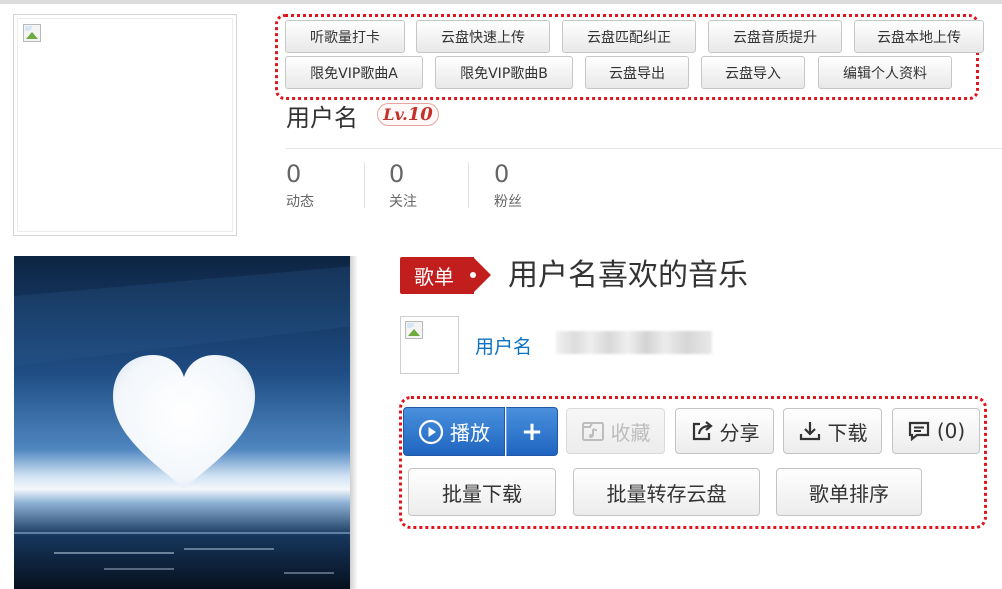 The width and height of the screenshot is (1002, 589). What do you see at coordinates (429, 345) in the screenshot?
I see `creator-avatar` at bounding box center [429, 345].